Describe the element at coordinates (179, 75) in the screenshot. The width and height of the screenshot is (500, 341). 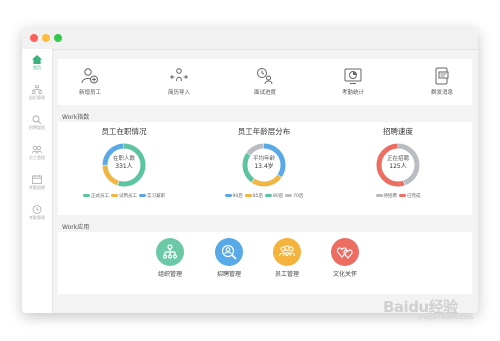
I see `import-icon` at that location.